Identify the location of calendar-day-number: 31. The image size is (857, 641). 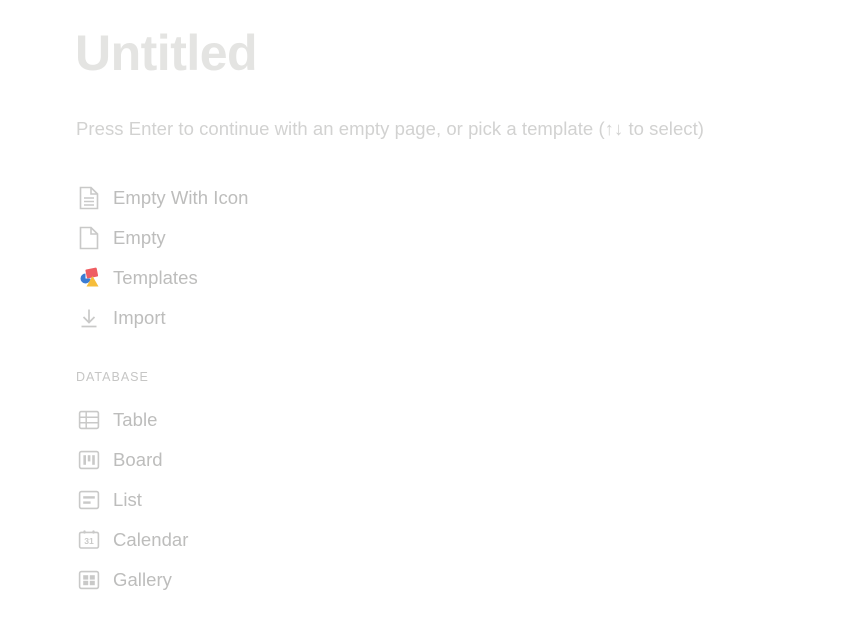
(89, 541).